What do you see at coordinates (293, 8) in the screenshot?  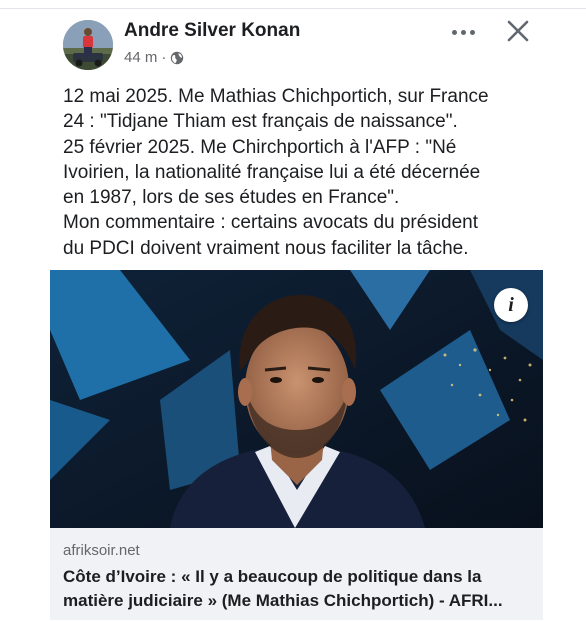 I see `top-divider` at bounding box center [293, 8].